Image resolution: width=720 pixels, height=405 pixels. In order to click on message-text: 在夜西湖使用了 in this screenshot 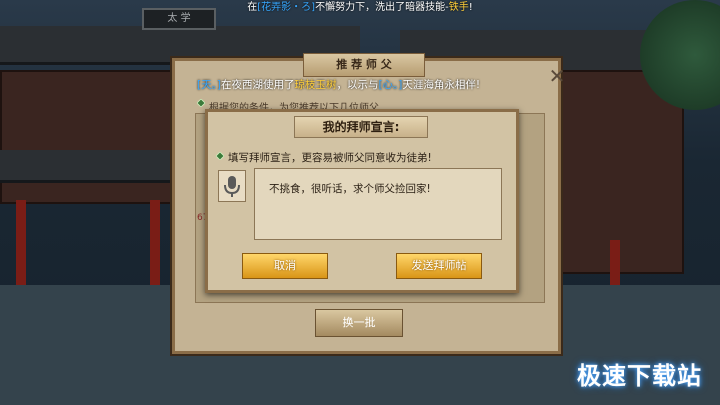, I will do `click(257, 85)`.